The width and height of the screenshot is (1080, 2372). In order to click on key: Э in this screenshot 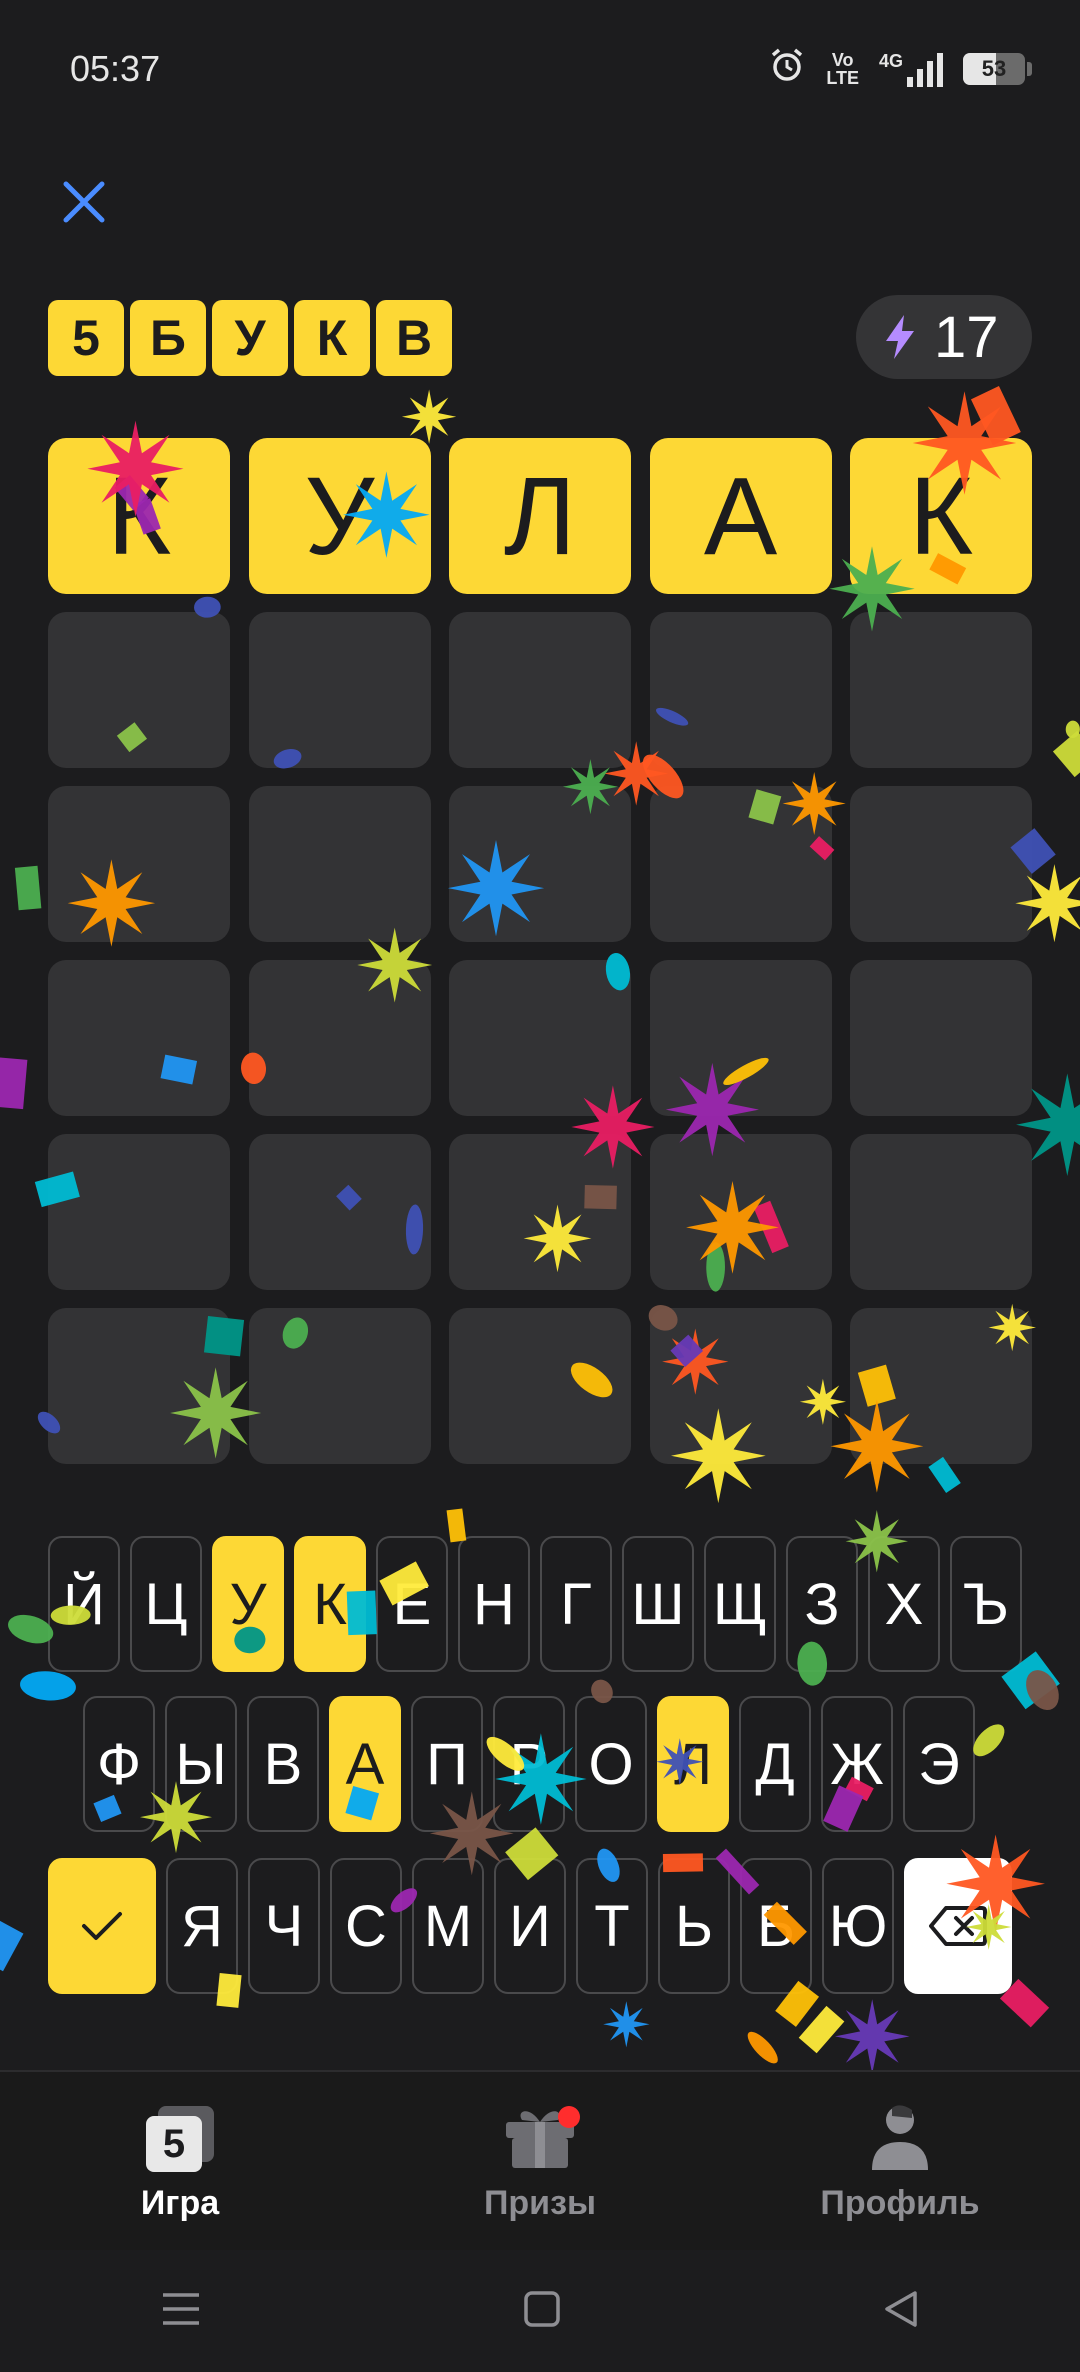, I will do `click(939, 1764)`.